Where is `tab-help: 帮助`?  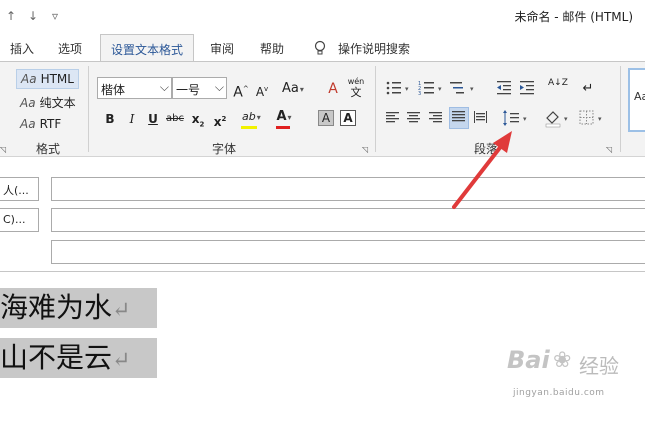 tab-help: 帮助 is located at coordinates (272, 48).